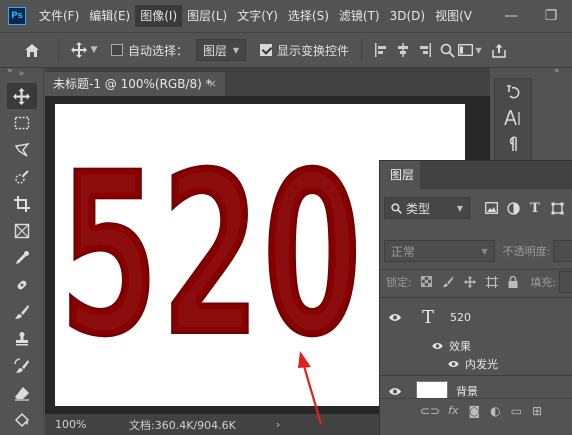 This screenshot has width=572, height=435. What do you see at coordinates (495, 411) in the screenshot?
I see `adjustment-layer-icon: ◐` at bounding box center [495, 411].